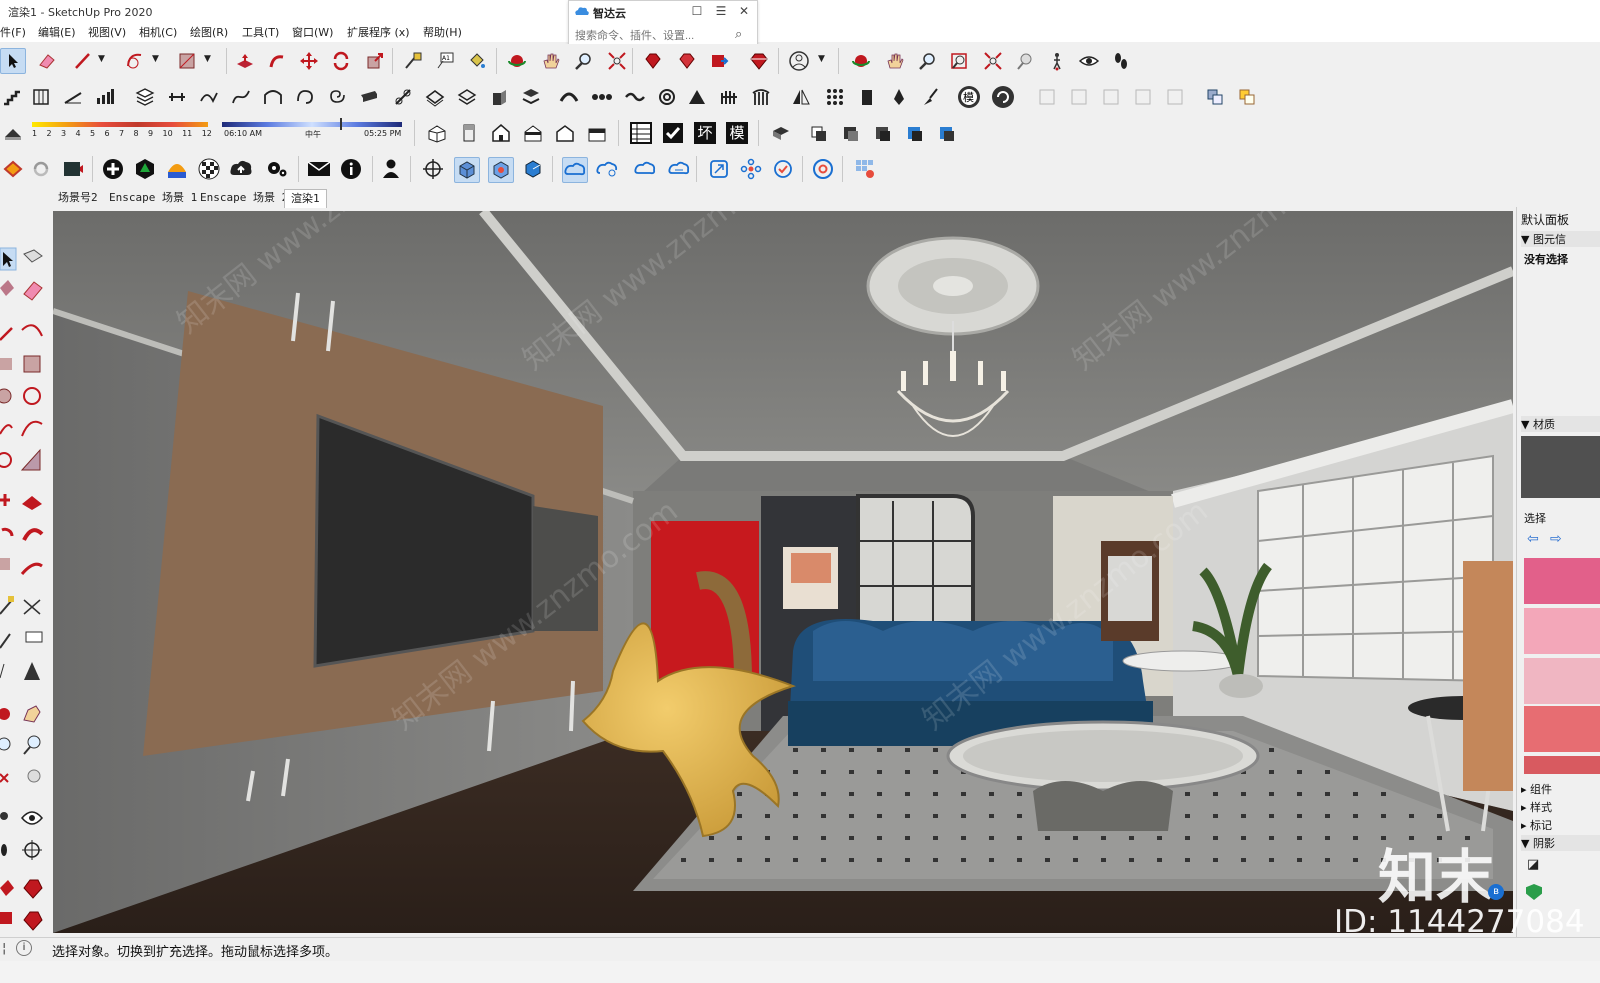 The image size is (1600, 983). What do you see at coordinates (241, 169) in the screenshot?
I see `cloud-upload-icon` at bounding box center [241, 169].